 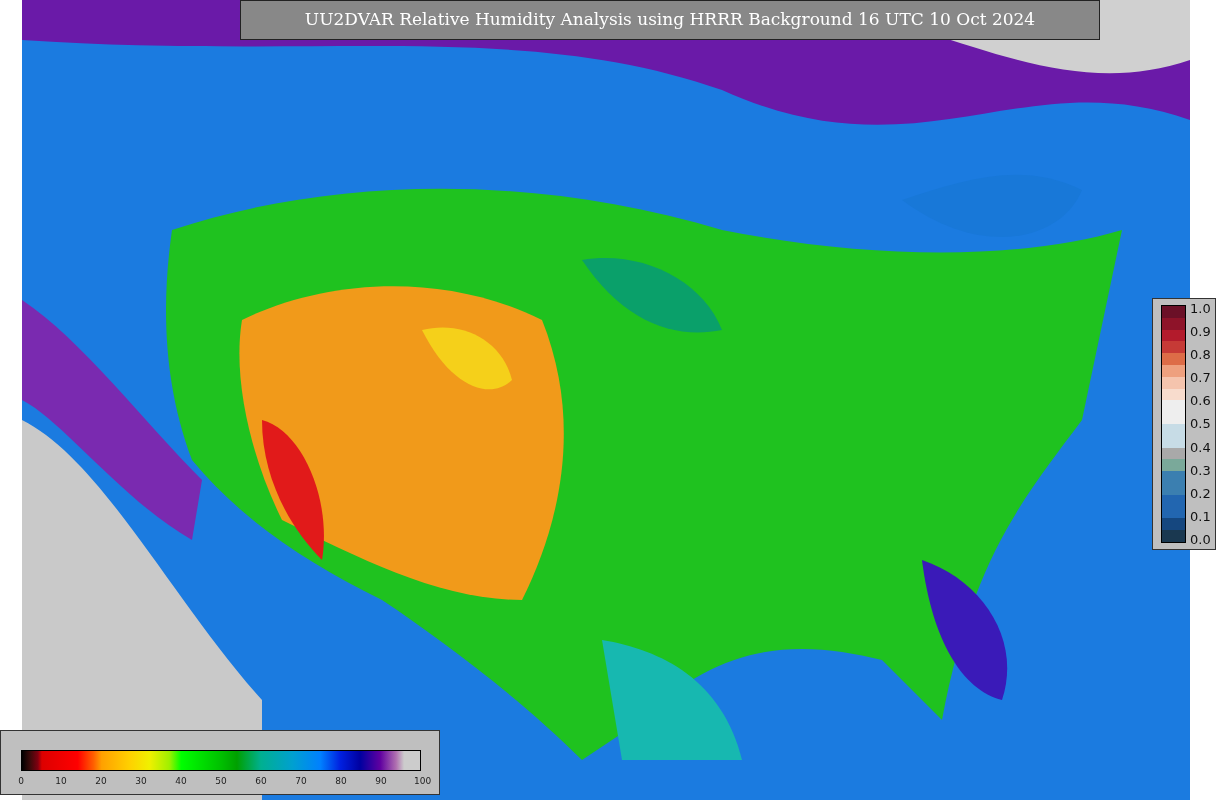 What do you see at coordinates (101, 781) in the screenshot?
I see `tick-label: 20` at bounding box center [101, 781].